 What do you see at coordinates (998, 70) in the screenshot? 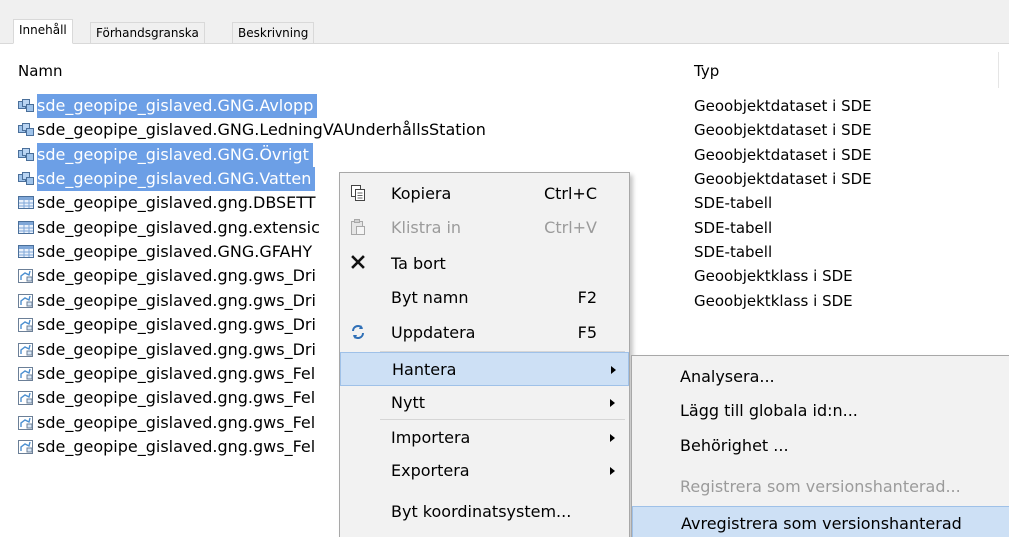
I see `column-divider` at bounding box center [998, 70].